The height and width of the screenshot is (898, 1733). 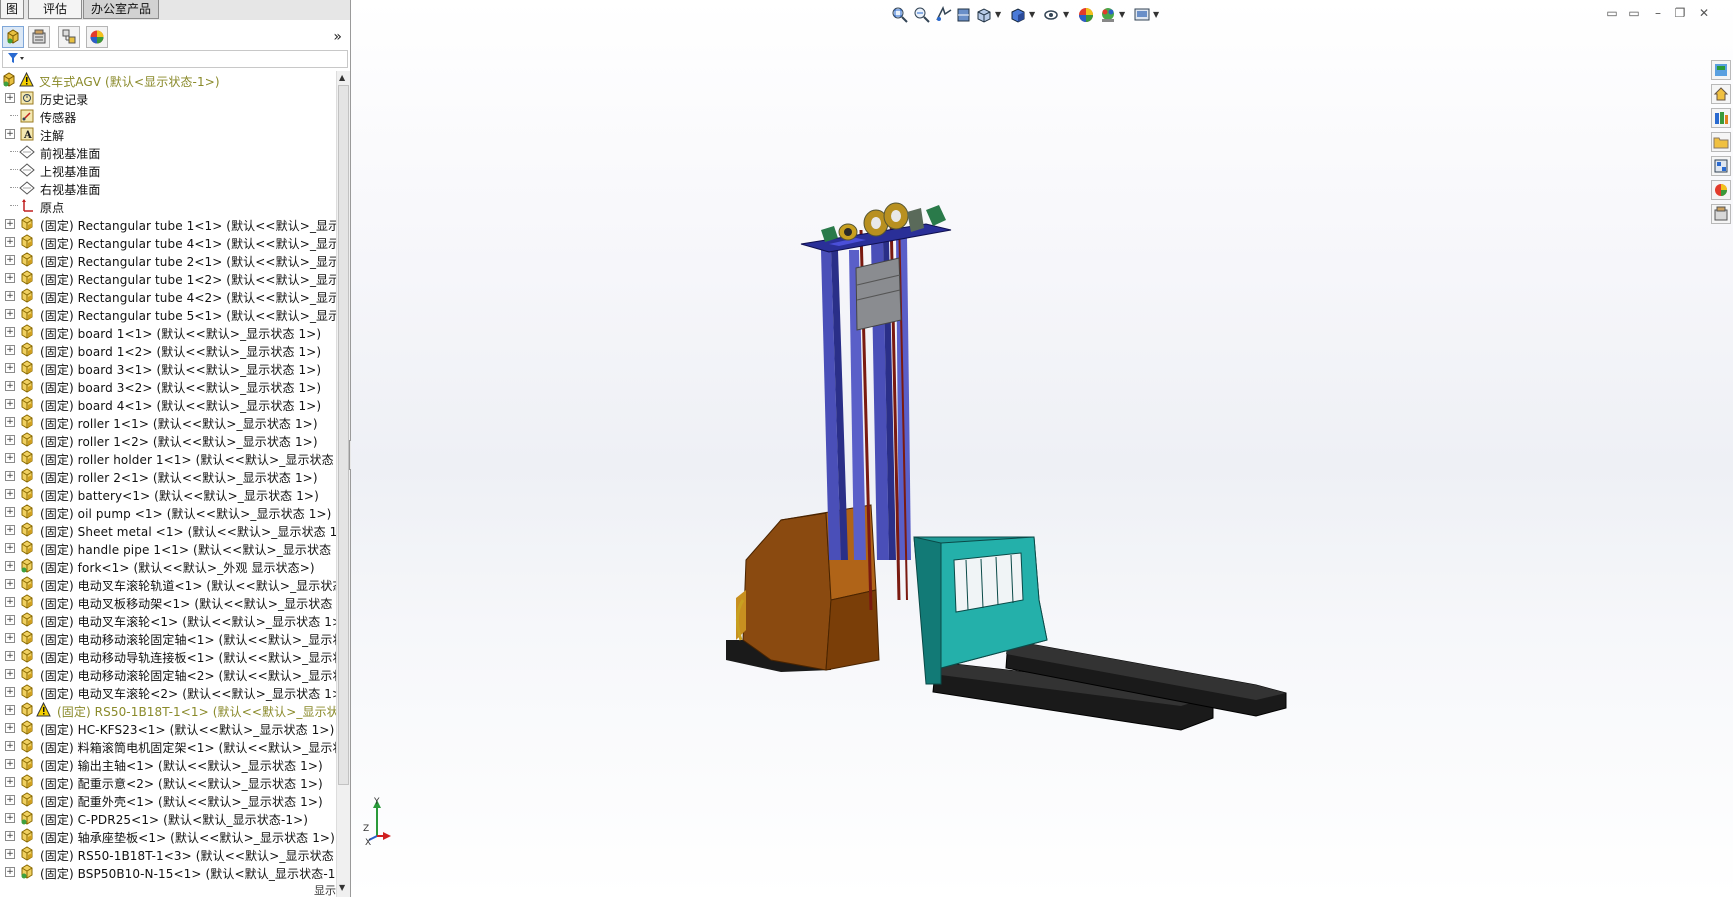 What do you see at coordinates (168, 674) in the screenshot?
I see `tree-item: + (固定) 电动移动滚轮固定轴<2> (默认<<默认>_显示状` at bounding box center [168, 674].